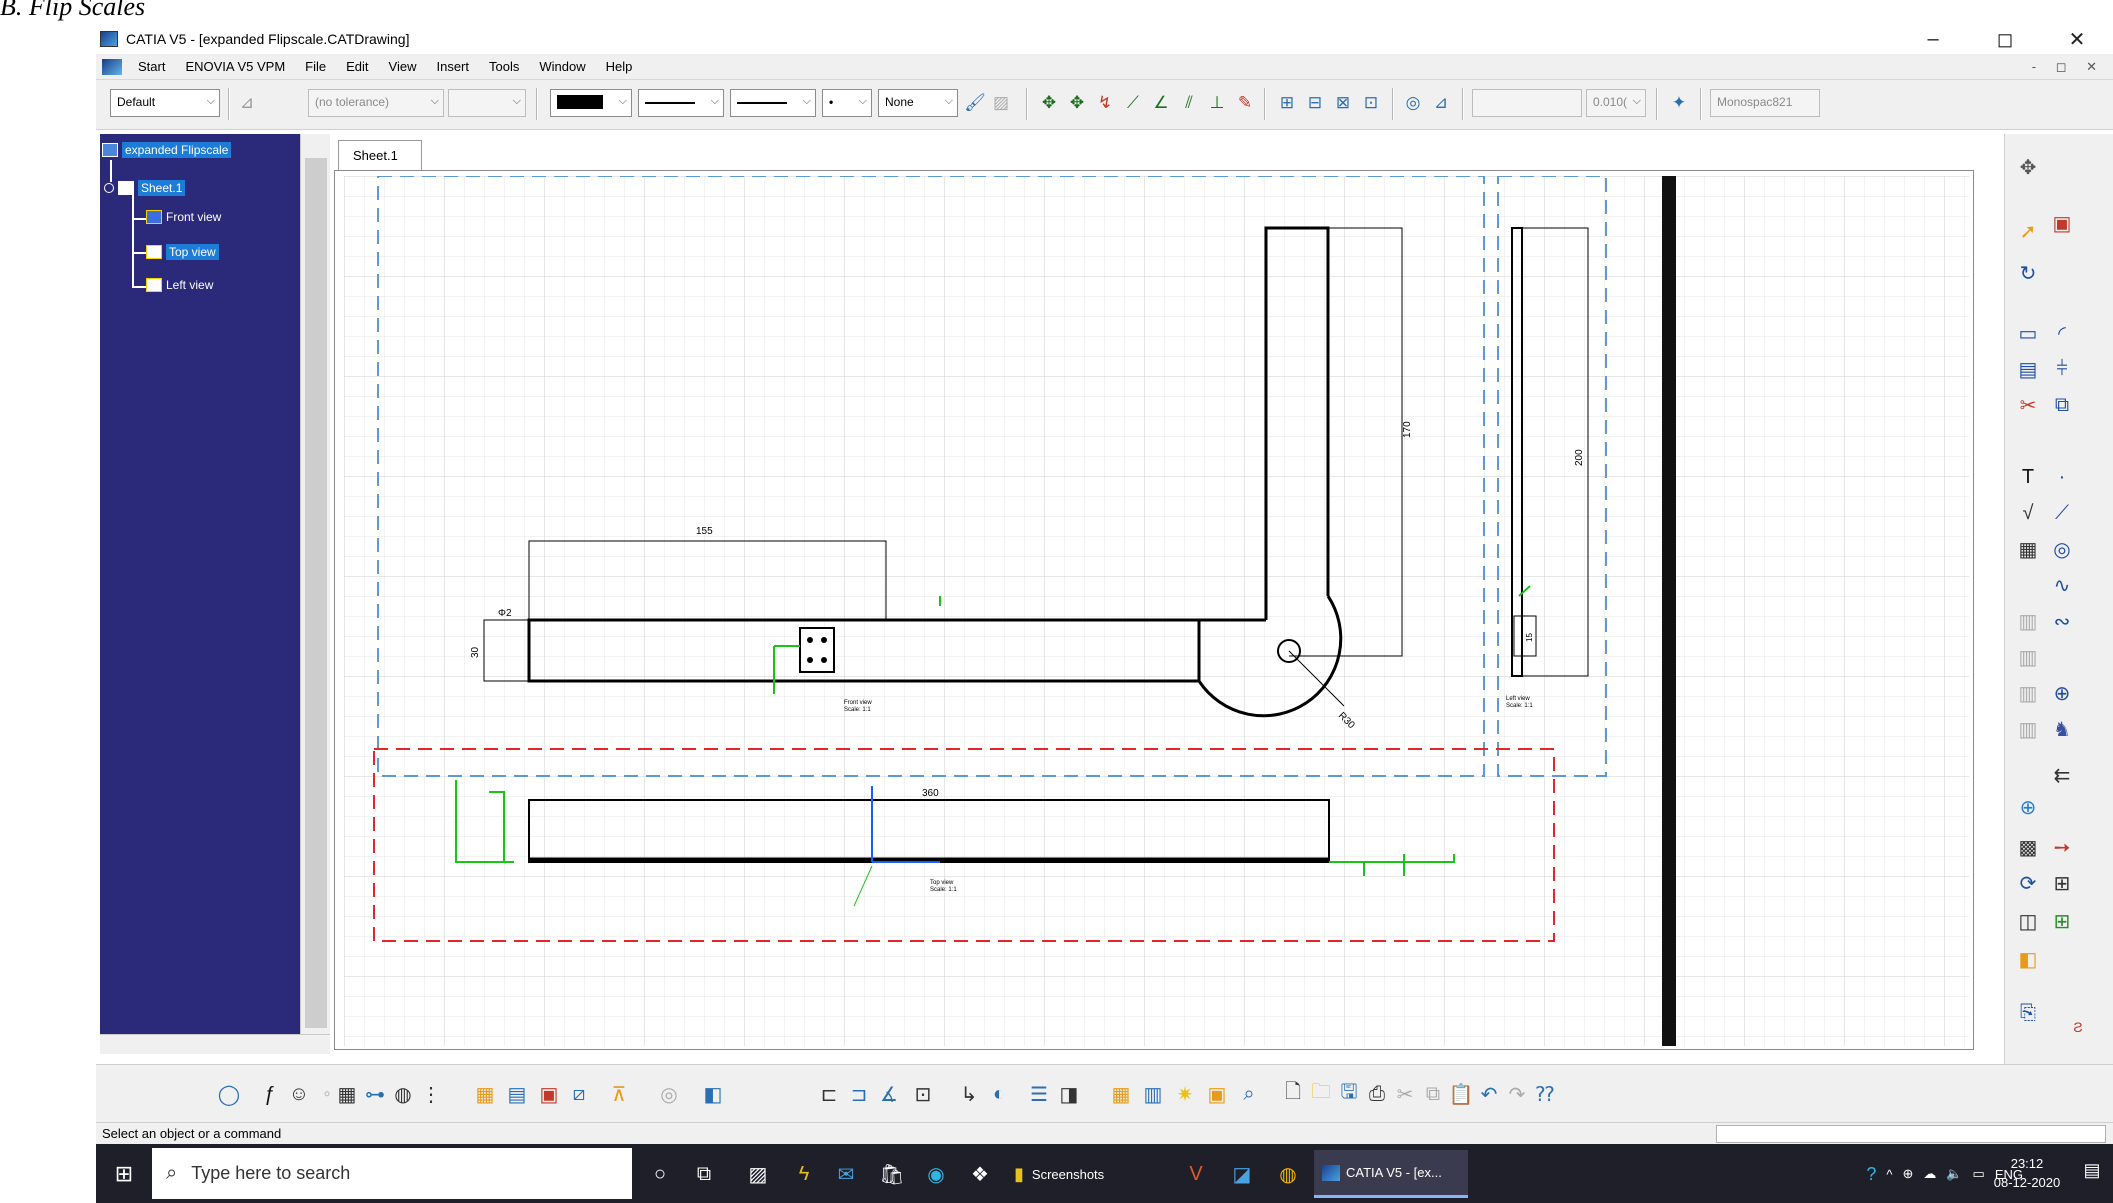 This screenshot has width=2113, height=1203. Describe the element at coordinates (619, 66) in the screenshot. I see `menu-help: Help` at that location.